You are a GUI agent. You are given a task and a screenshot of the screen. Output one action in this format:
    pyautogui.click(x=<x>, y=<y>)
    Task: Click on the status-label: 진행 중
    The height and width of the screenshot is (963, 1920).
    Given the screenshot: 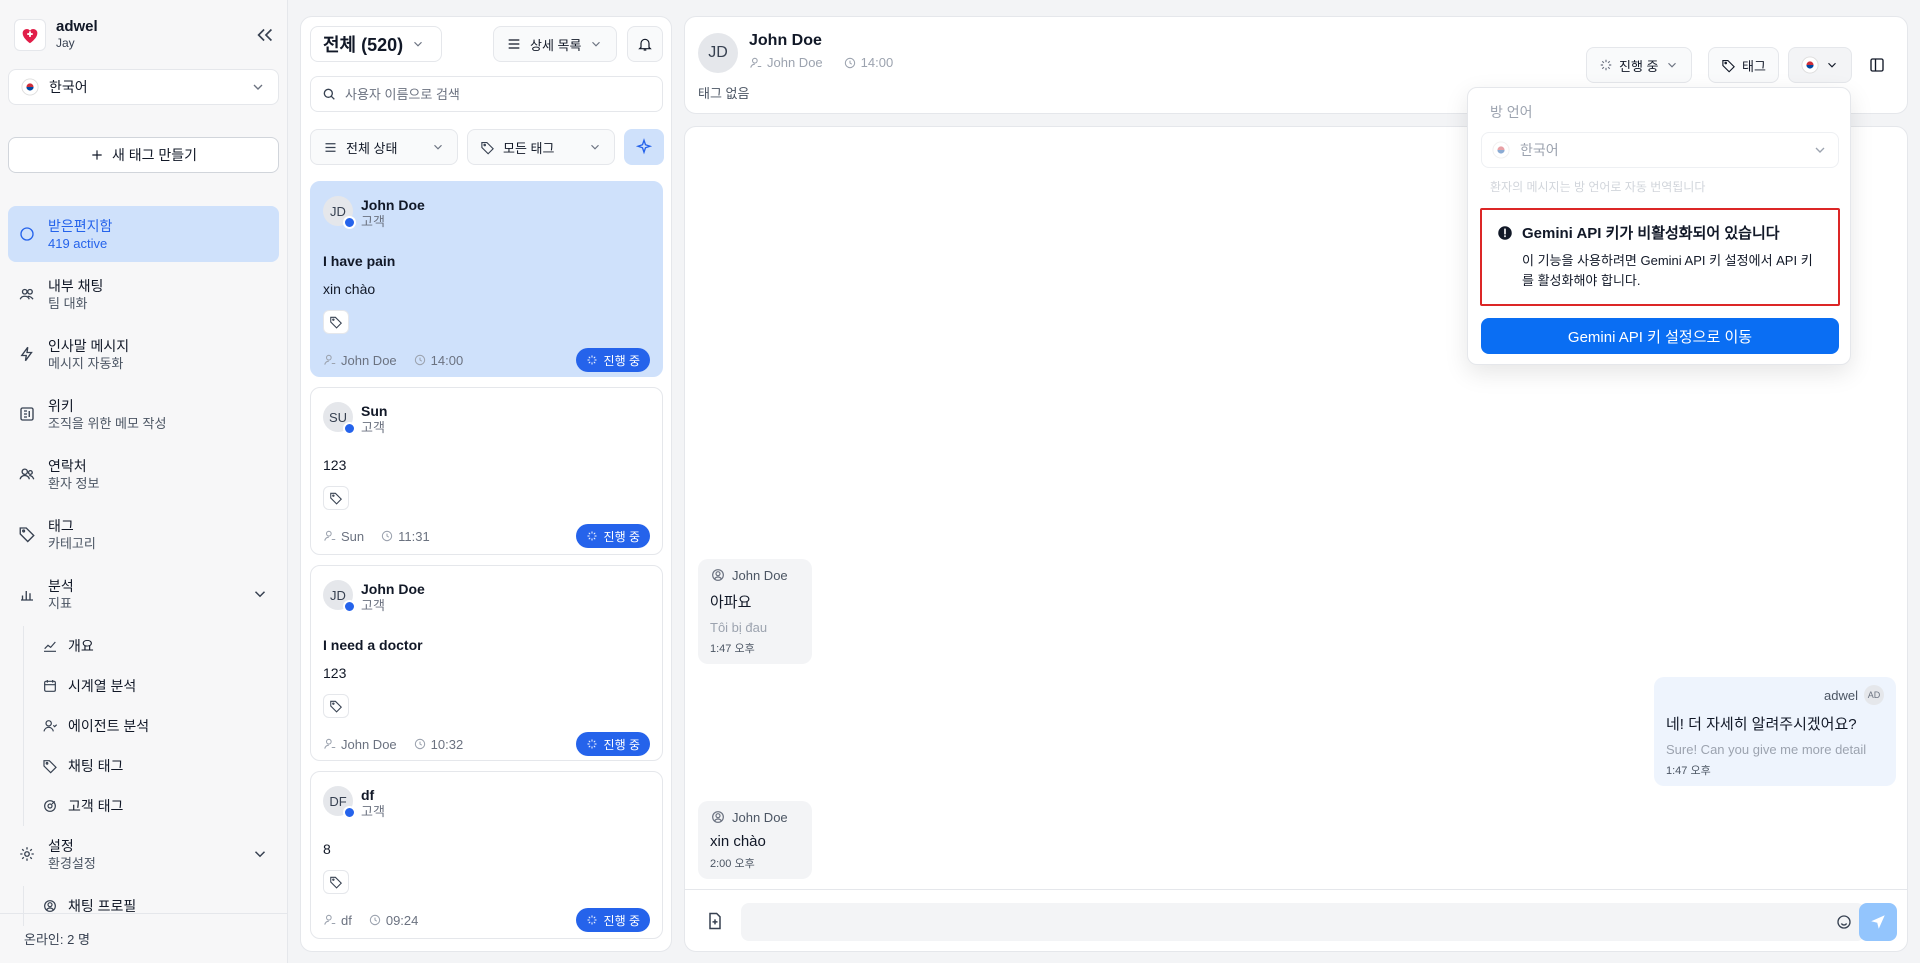 What is the action you would take?
    pyautogui.click(x=621, y=744)
    